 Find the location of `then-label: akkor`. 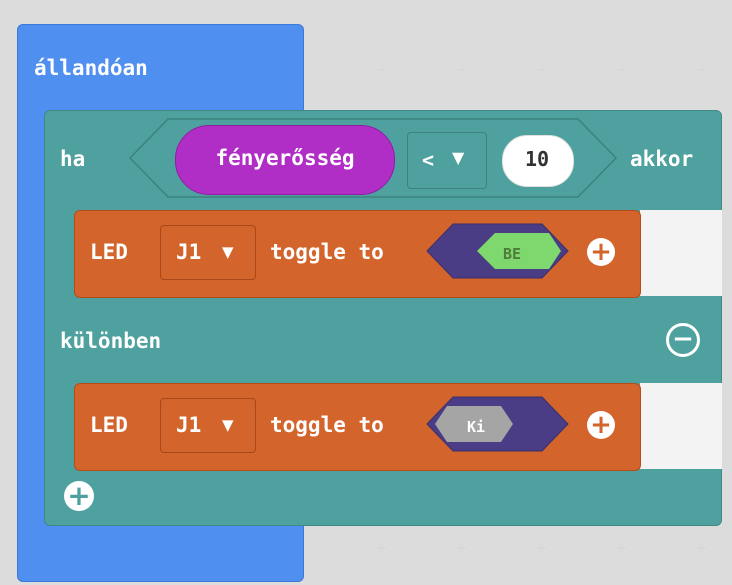

then-label: akkor is located at coordinates (662, 159).